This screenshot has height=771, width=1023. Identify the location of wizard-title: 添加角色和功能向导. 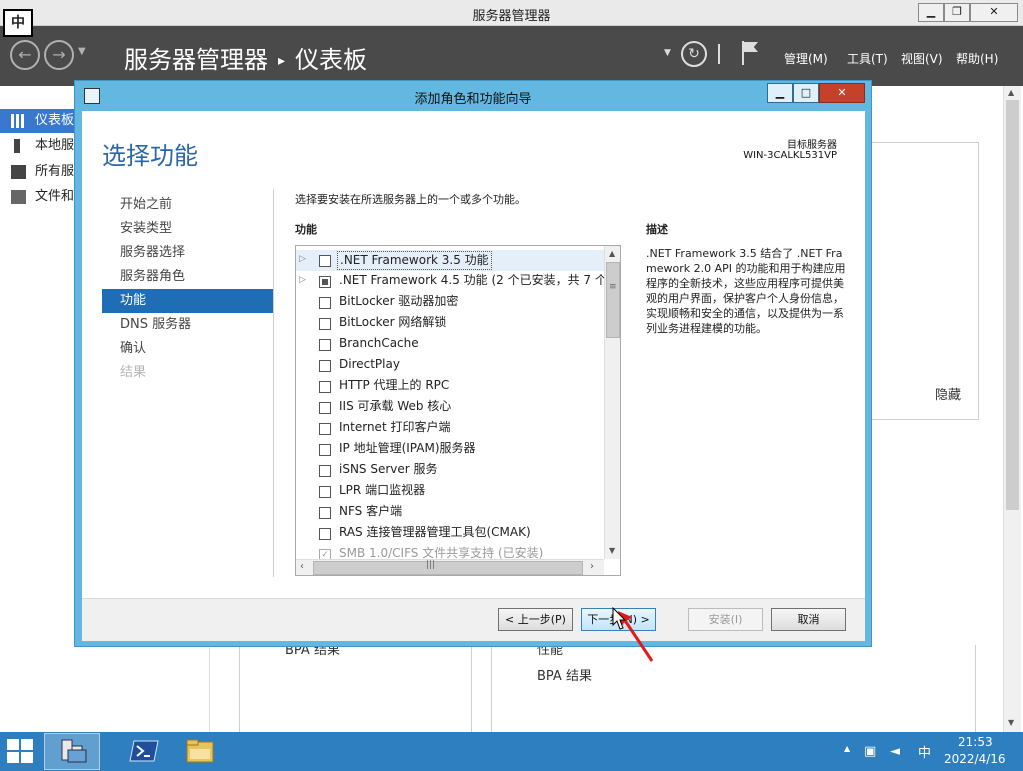
(473, 99).